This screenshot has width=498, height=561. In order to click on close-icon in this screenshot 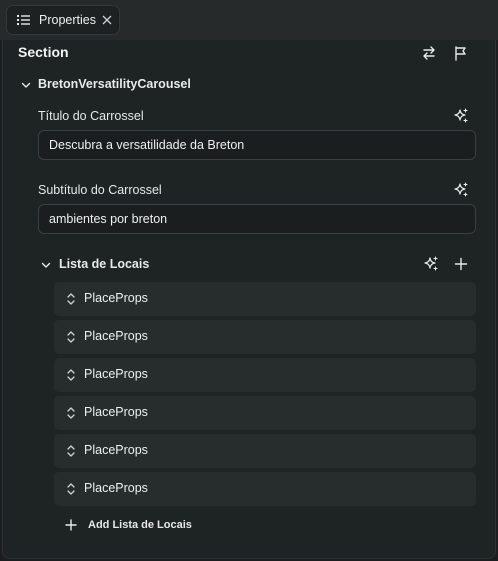, I will do `click(107, 20)`.